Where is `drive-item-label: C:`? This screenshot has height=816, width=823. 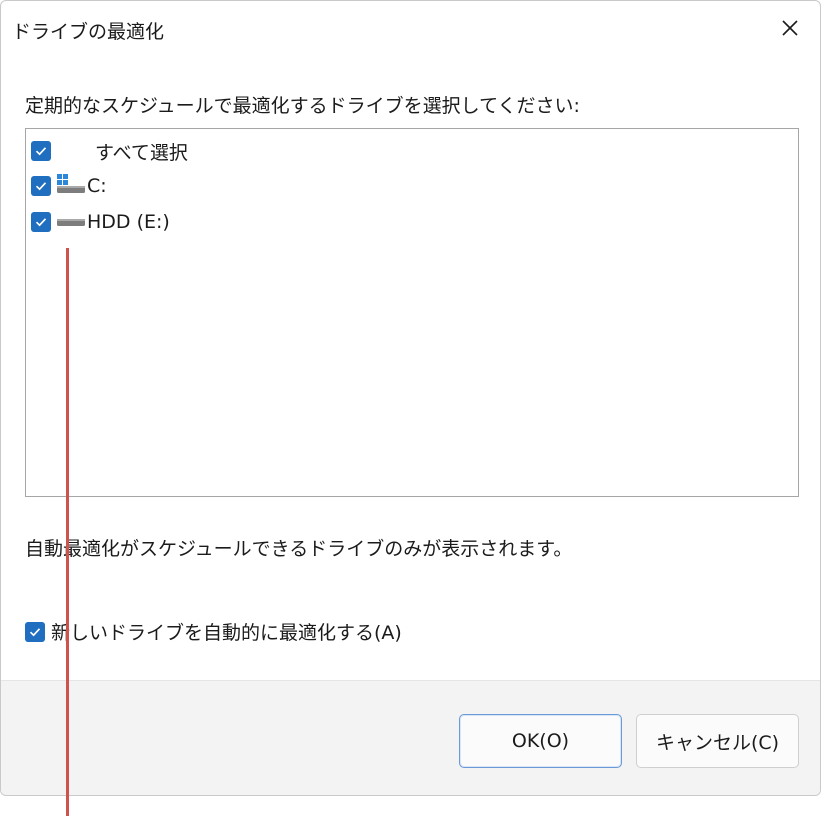 drive-item-label: C: is located at coordinates (97, 186).